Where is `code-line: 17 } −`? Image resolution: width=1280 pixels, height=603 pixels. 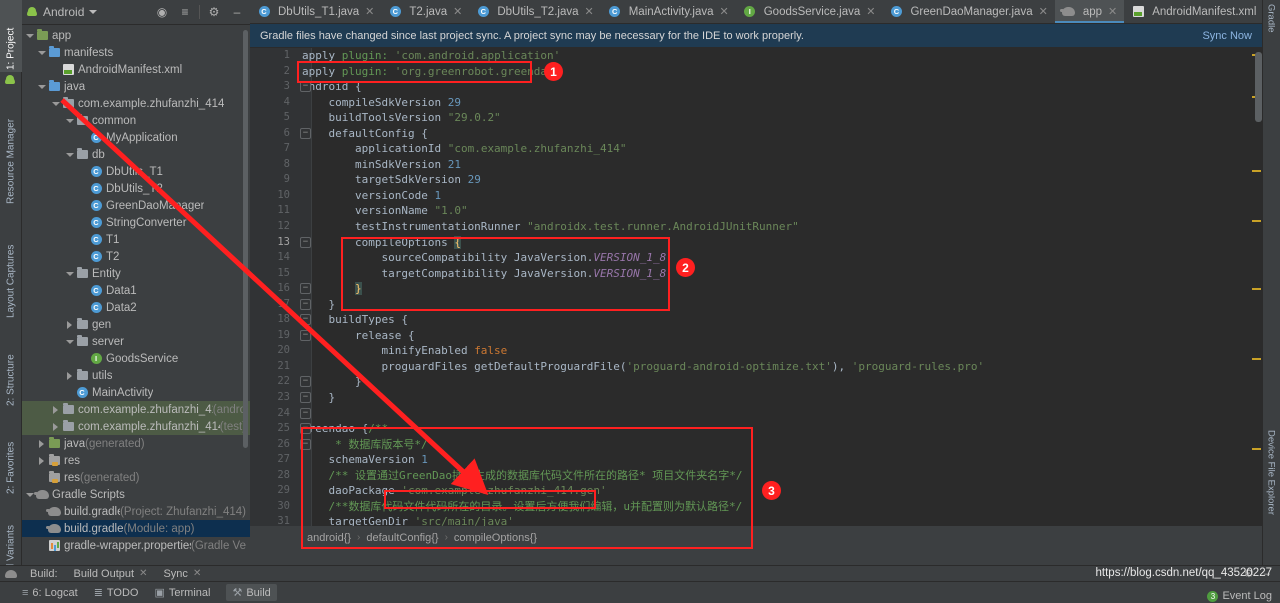 code-line: 17 } − is located at coordinates (756, 305).